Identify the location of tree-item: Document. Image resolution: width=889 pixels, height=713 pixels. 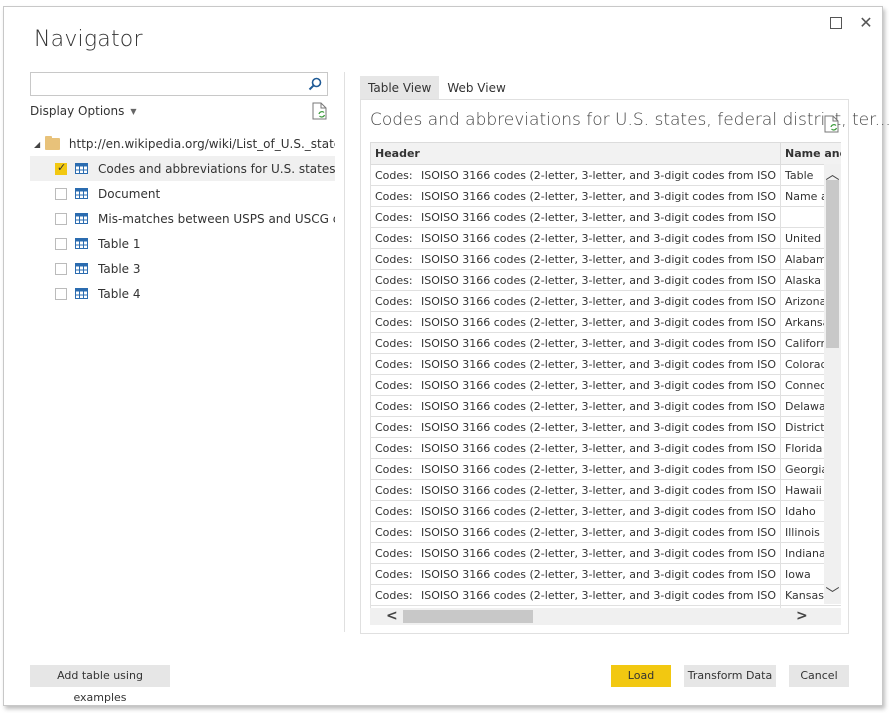
(182, 193).